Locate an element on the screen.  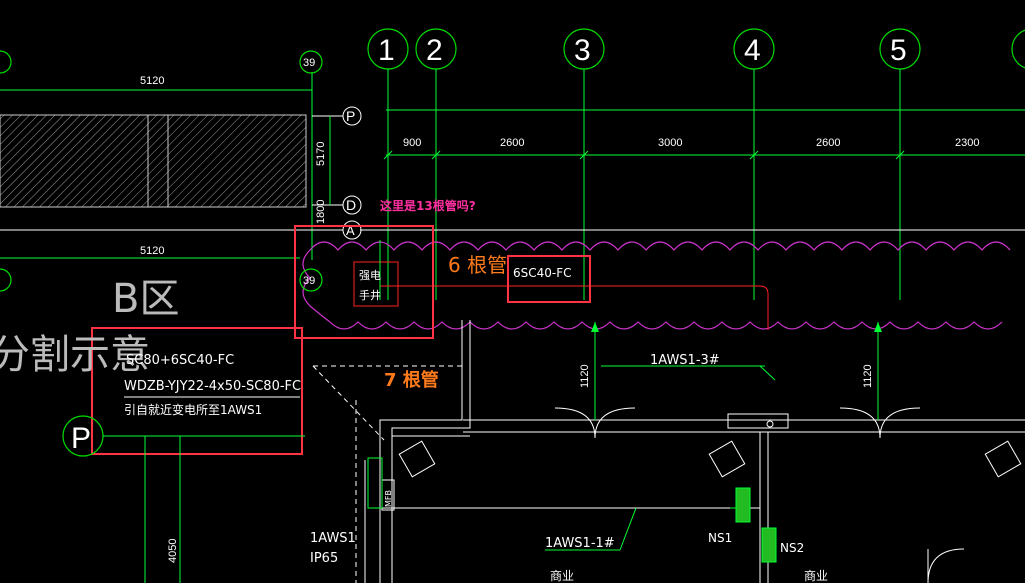
row-label-P: P is located at coordinates (350, 116).